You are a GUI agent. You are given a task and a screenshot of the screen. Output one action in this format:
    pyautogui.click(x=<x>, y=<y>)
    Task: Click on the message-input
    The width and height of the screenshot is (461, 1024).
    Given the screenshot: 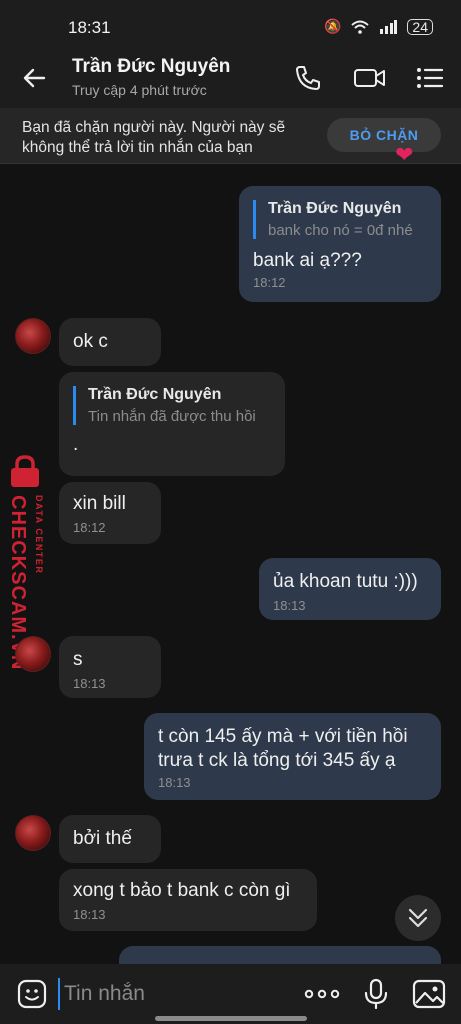 What is the action you would take?
    pyautogui.click(x=168, y=994)
    